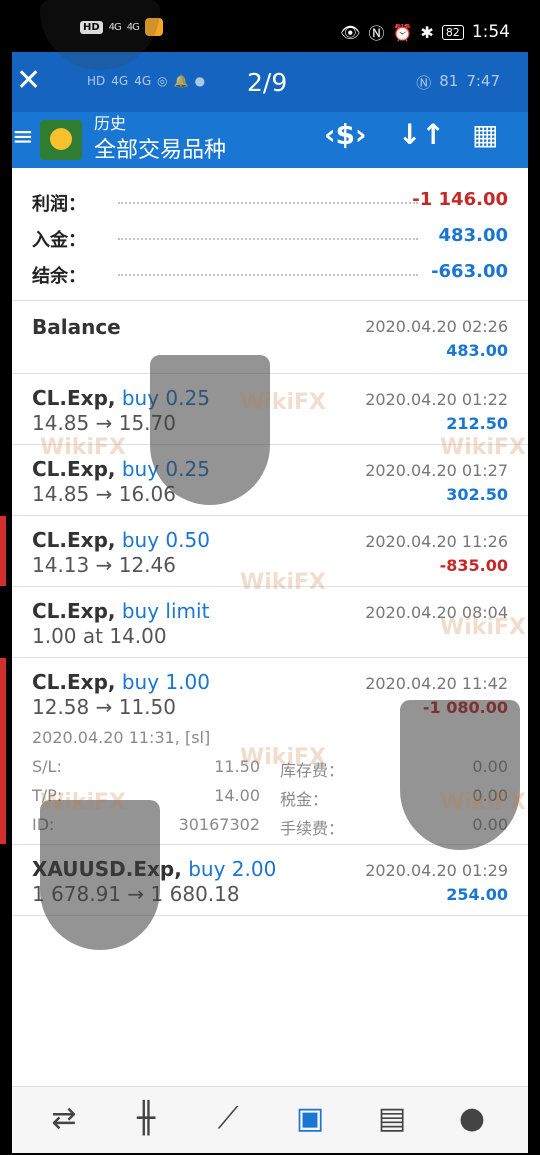 The image size is (540, 1155). What do you see at coordinates (477, 494) in the screenshot?
I see `trade-profit: 302.50` at bounding box center [477, 494].